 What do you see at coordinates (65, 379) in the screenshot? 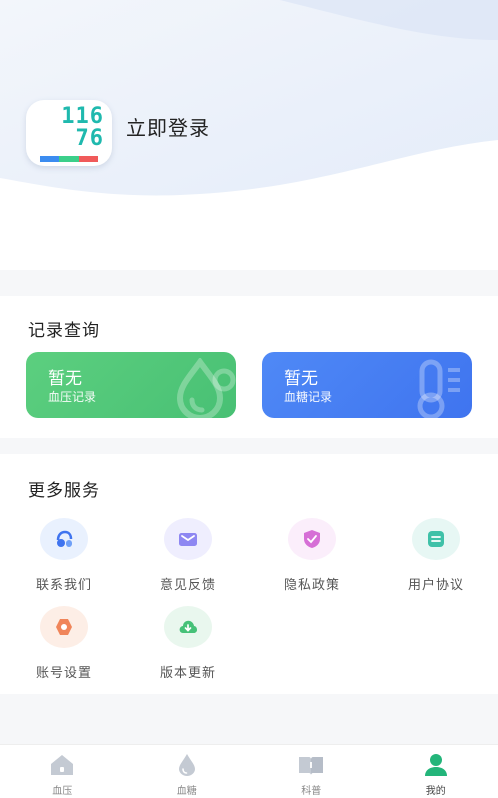
I see `bp-record-value: 暂无` at bounding box center [65, 379].